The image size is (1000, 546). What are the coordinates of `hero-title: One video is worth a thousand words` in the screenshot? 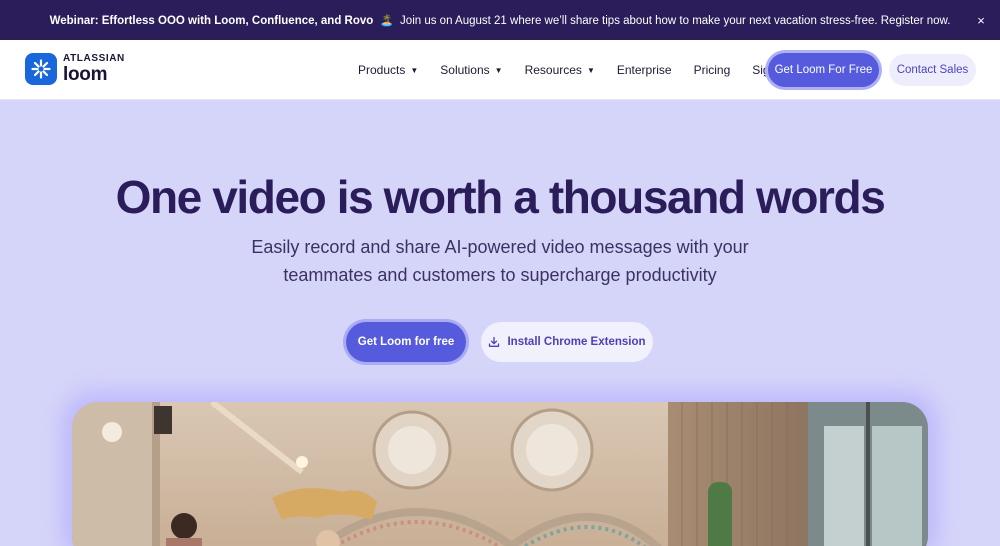 It's located at (500, 197).